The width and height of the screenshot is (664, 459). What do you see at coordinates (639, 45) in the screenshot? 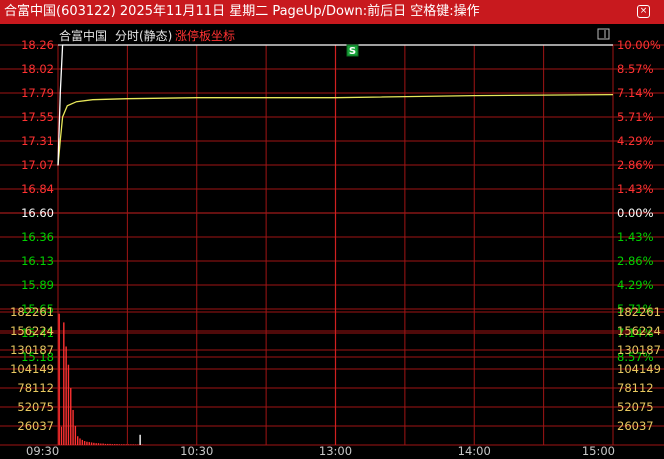
I see `pct-tick-label: 10.00%` at bounding box center [639, 45].